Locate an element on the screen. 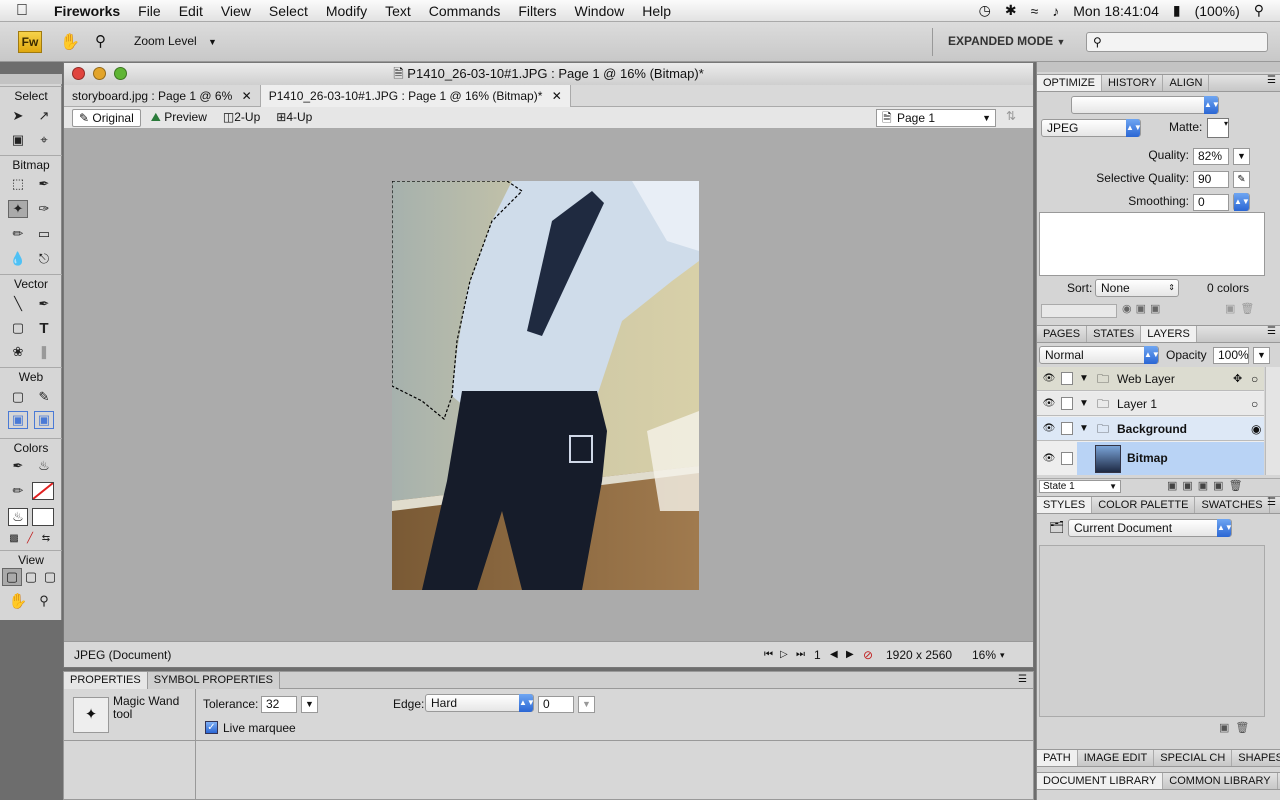  styles-source-select: Current Document ▲▼ is located at coordinates (1150, 528).